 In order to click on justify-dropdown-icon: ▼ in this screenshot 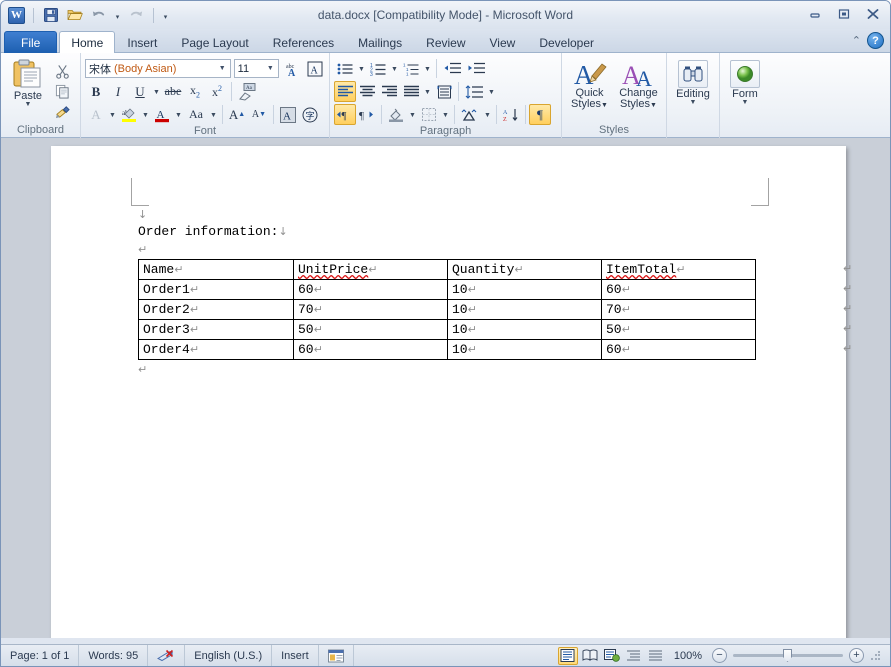, I will do `click(427, 91)`.